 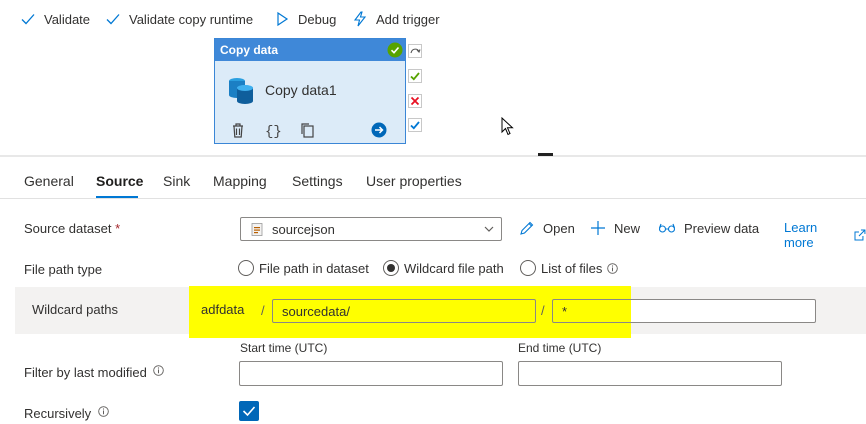 I want to click on delete-icon, so click(x=238, y=130).